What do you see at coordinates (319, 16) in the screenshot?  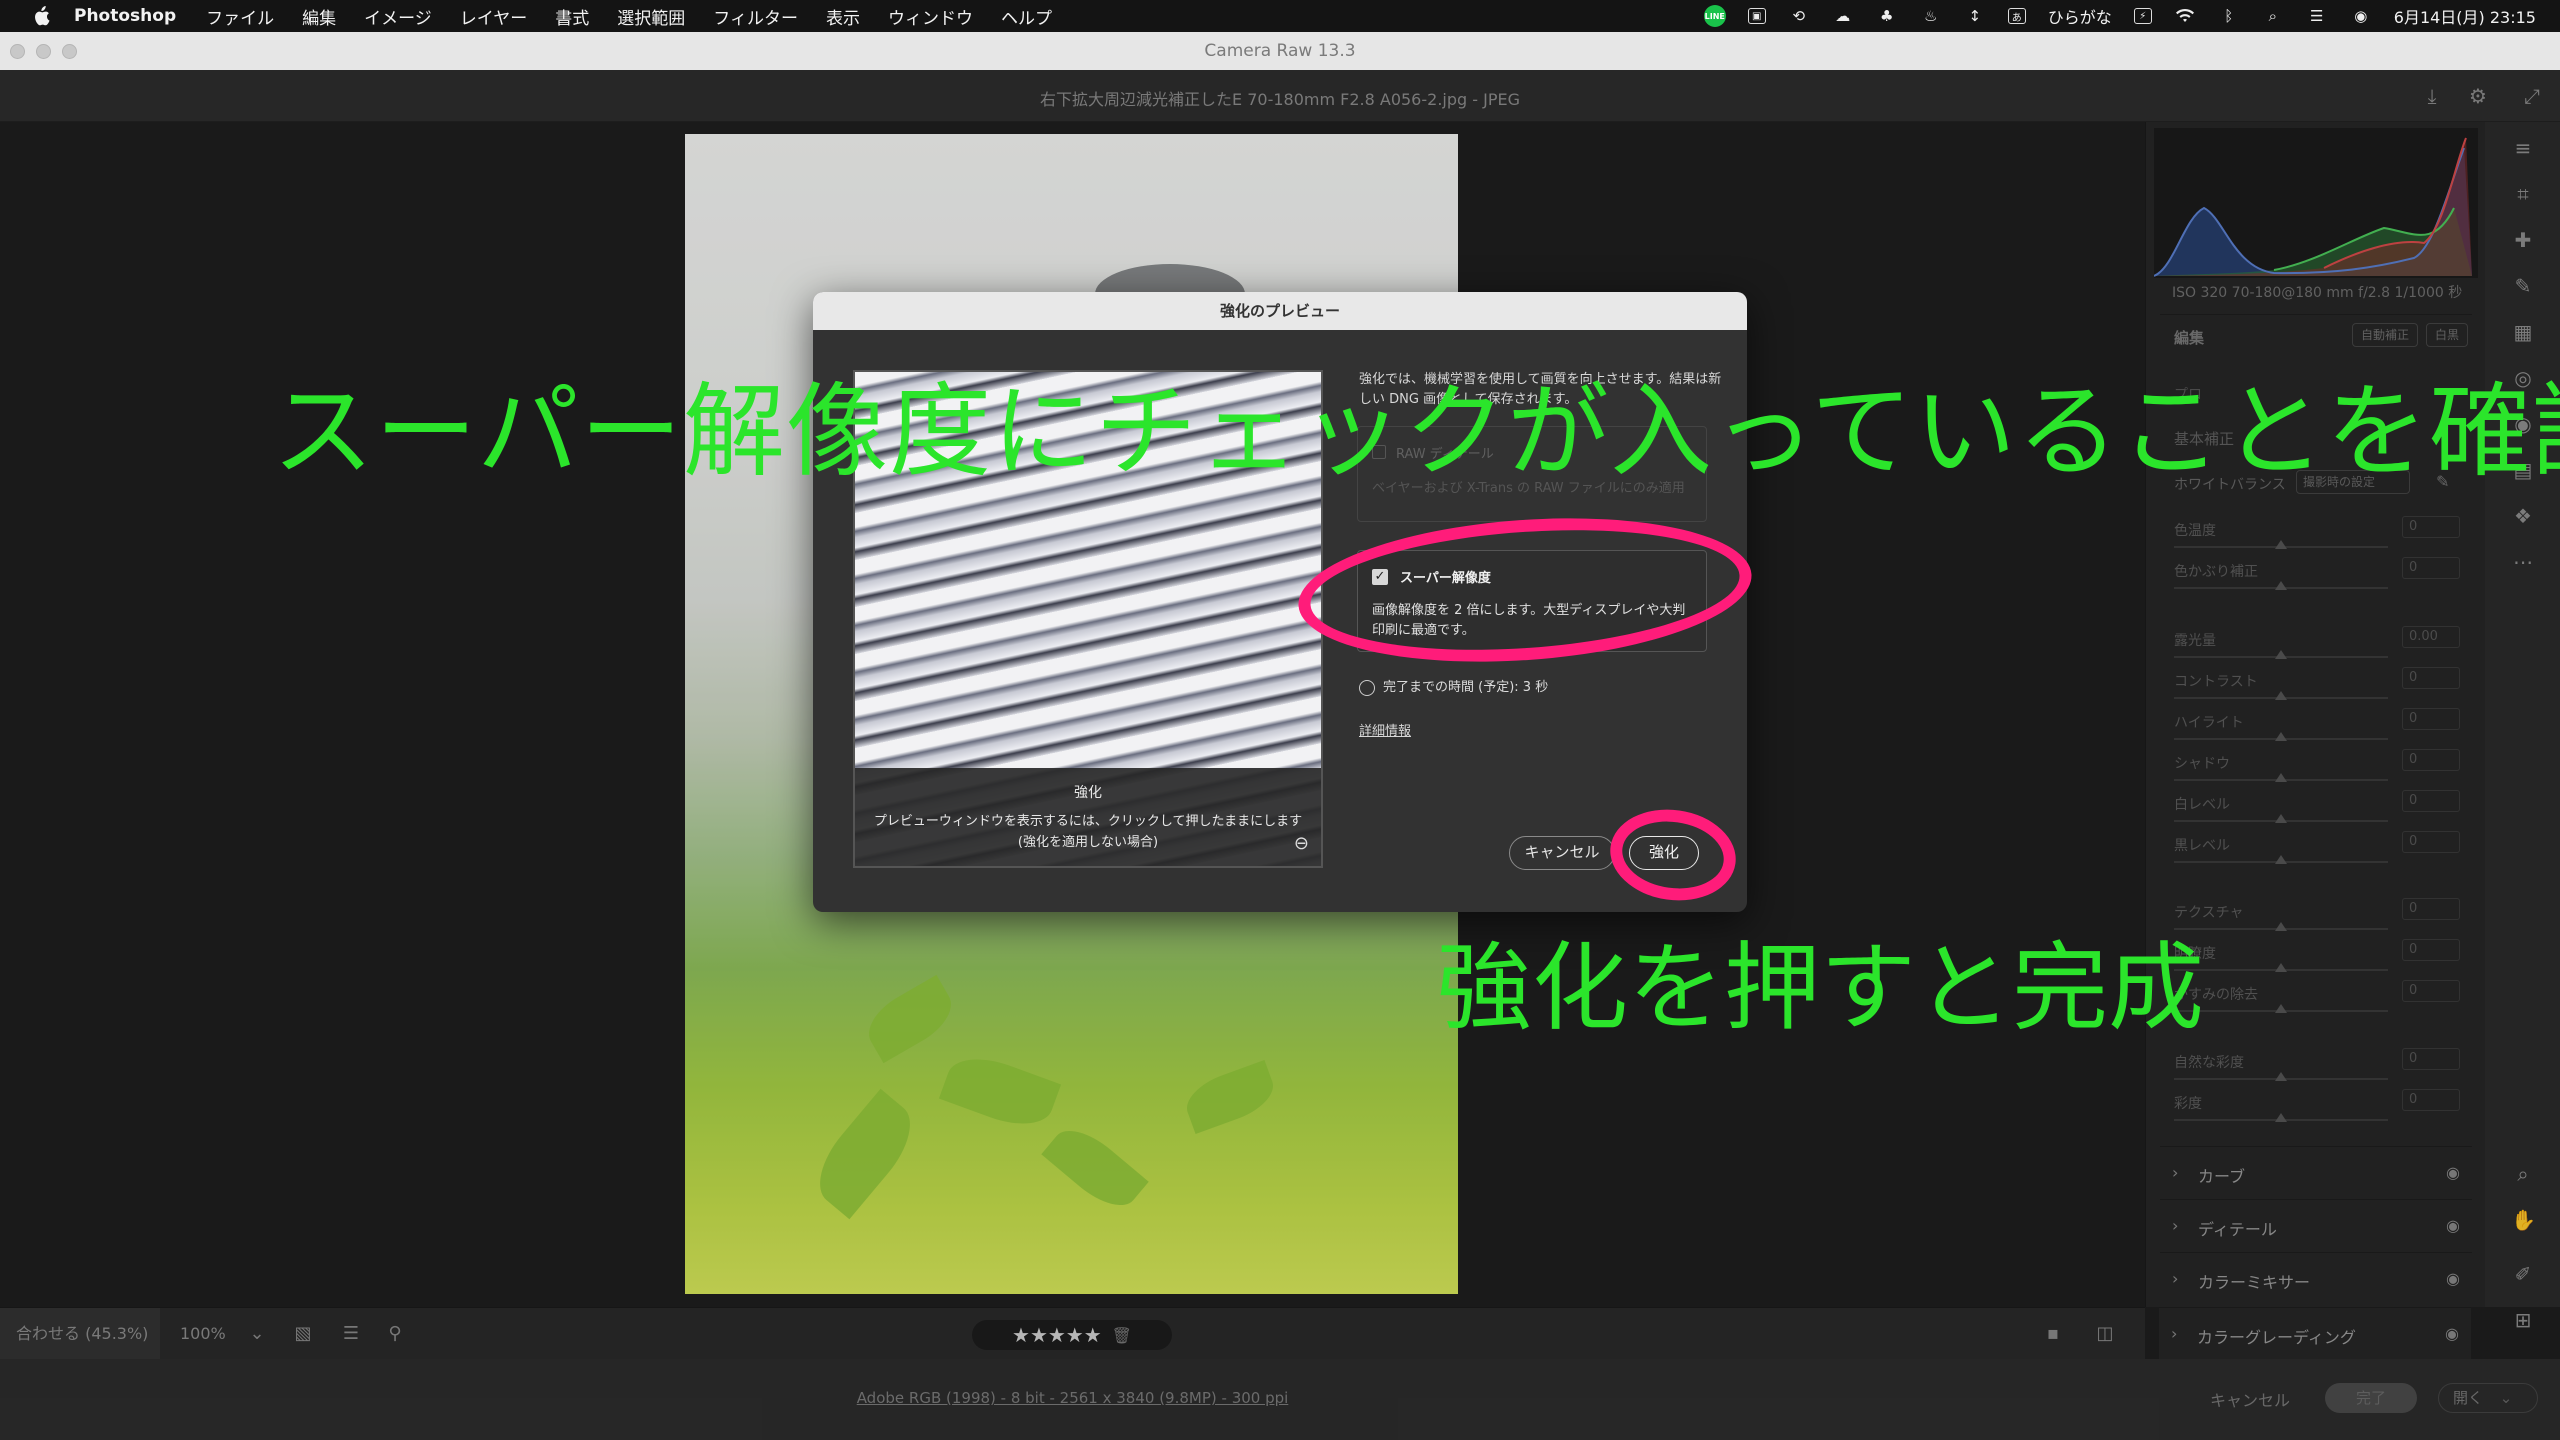 I see `menu-edit: 編集` at bounding box center [319, 16].